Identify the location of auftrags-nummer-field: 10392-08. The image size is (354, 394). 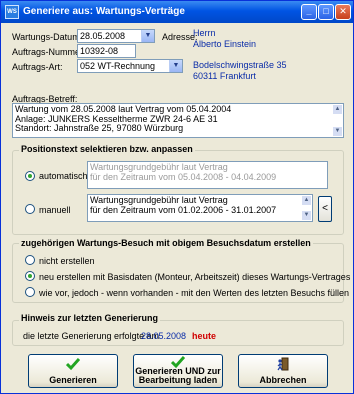
(106, 51).